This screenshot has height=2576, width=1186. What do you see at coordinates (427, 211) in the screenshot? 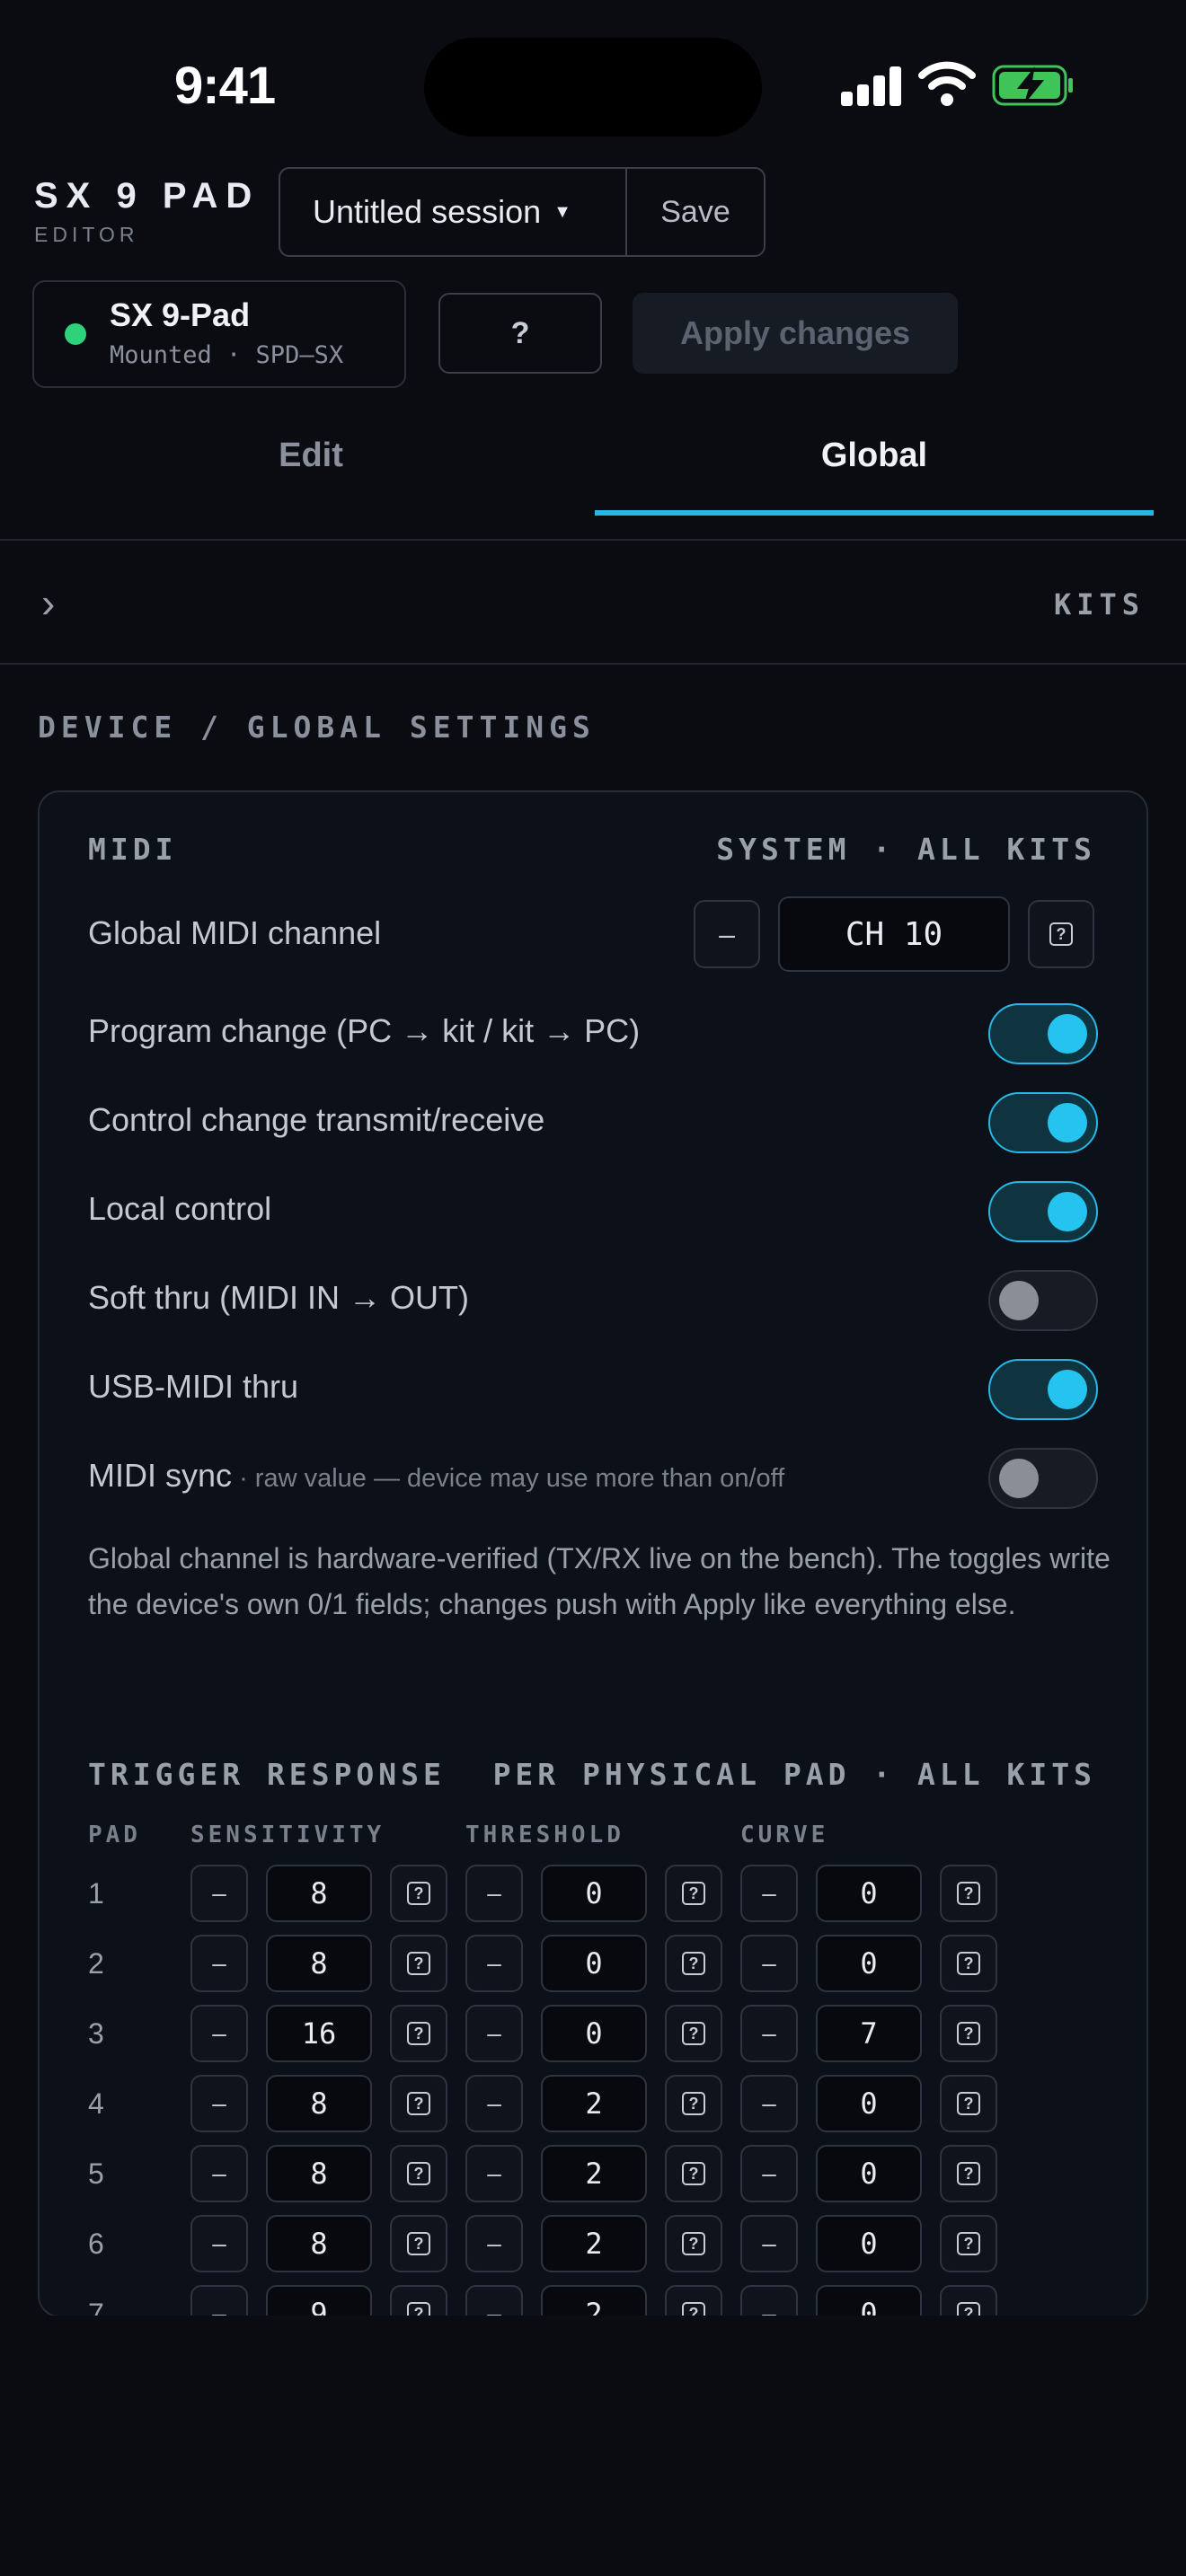
I see `session-name: Untitled session` at bounding box center [427, 211].